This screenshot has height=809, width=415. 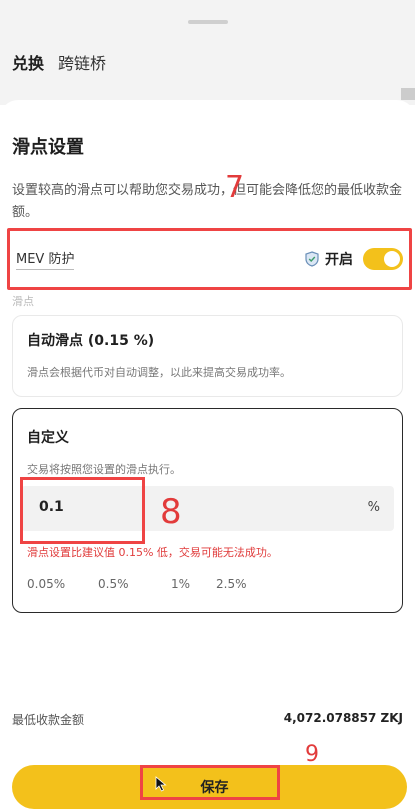 What do you see at coordinates (48, 720) in the screenshot?
I see `min-receive-label: 最低收款金额` at bounding box center [48, 720].